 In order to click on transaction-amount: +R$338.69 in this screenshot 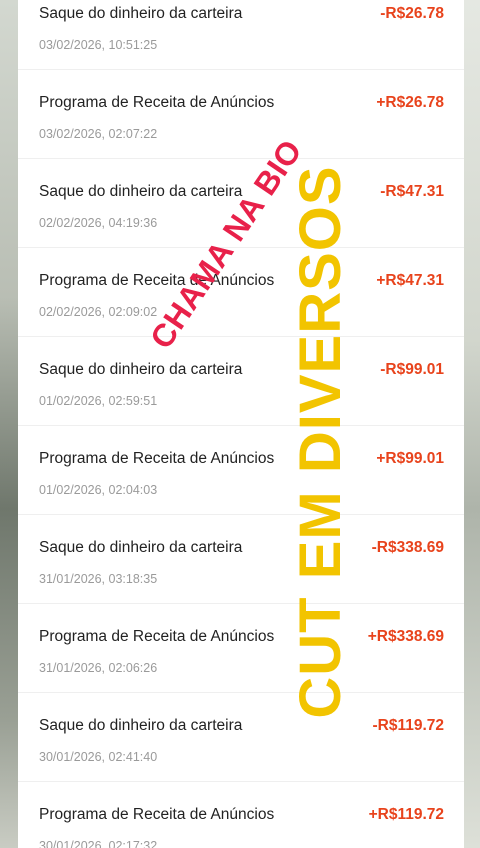, I will do `click(405, 636)`.